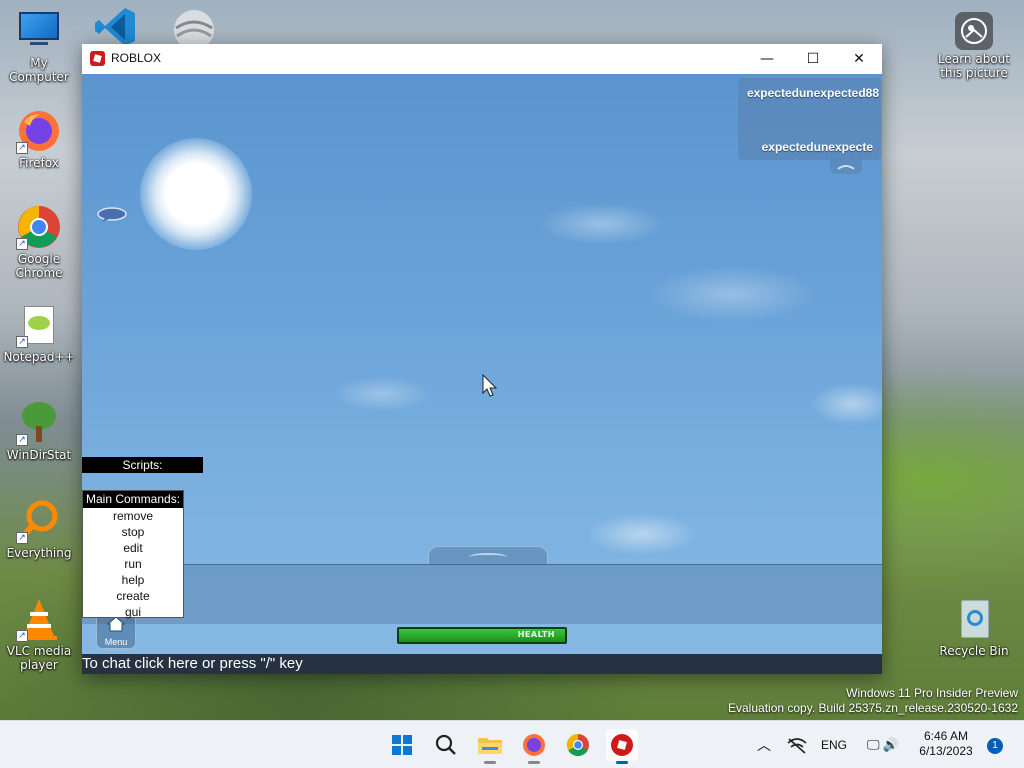 The width and height of the screenshot is (1024, 768). I want to click on language-indicator: ENG, so click(834, 744).